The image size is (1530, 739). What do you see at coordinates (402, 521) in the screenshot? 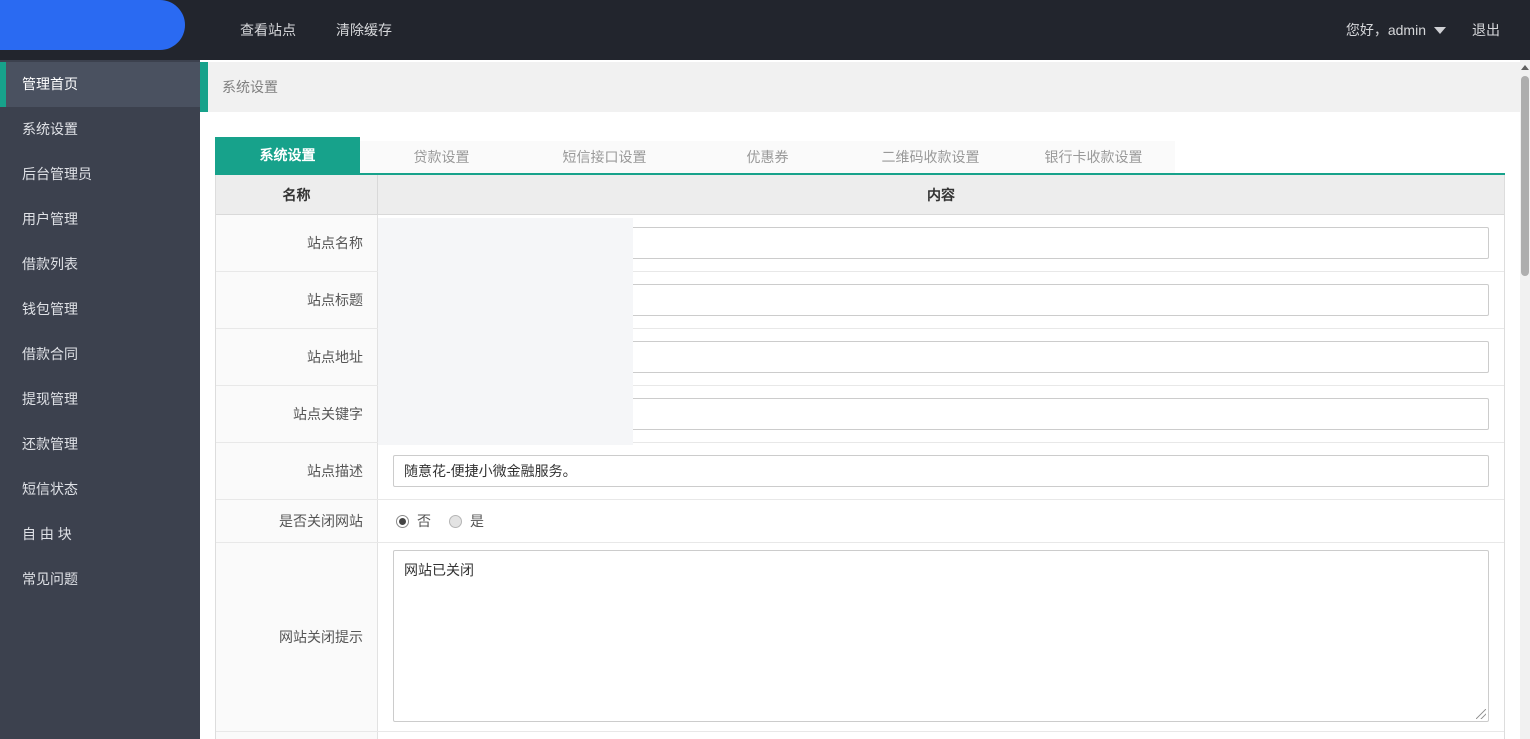
I see `radio-no` at bounding box center [402, 521].